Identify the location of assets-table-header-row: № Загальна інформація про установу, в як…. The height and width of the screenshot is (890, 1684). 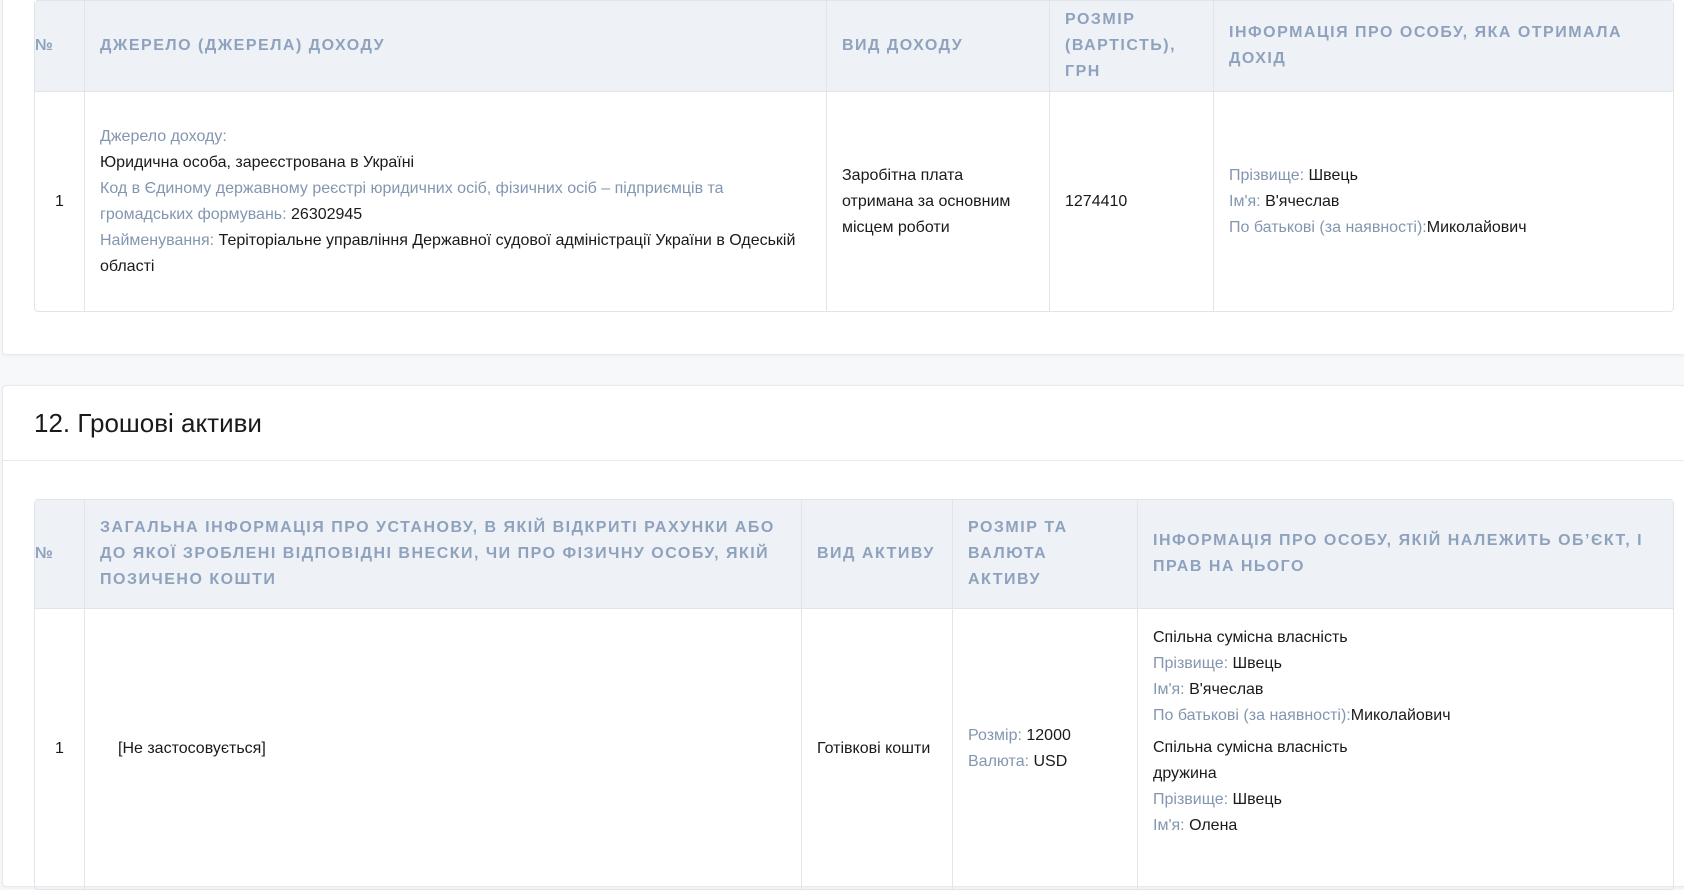
(854, 554).